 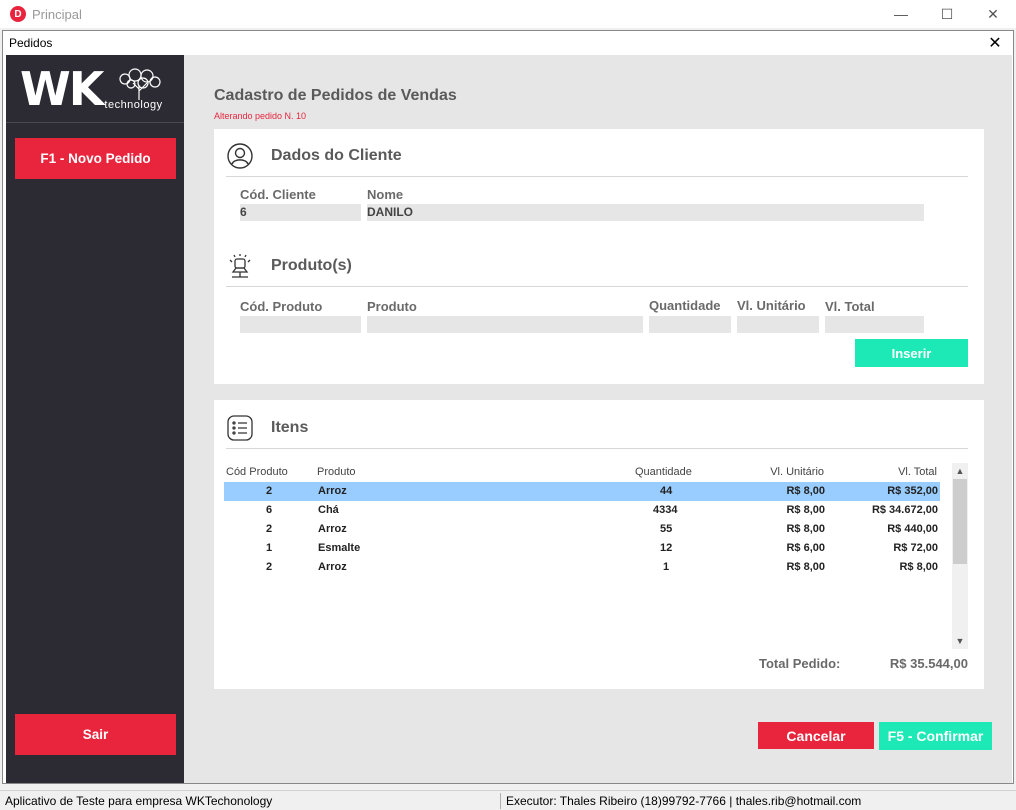 I want to click on scroll-down-icon: ▼, so click(x=960, y=641).